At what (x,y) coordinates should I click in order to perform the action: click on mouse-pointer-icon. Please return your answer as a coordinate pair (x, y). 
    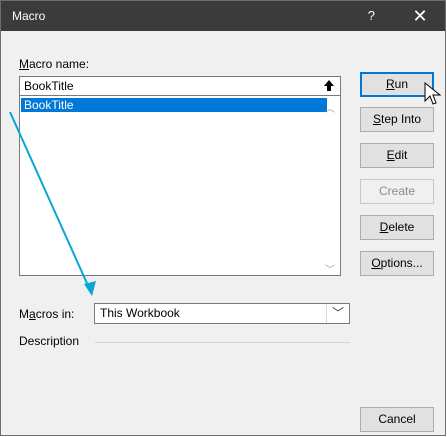
    Looking at the image, I should click on (433, 93).